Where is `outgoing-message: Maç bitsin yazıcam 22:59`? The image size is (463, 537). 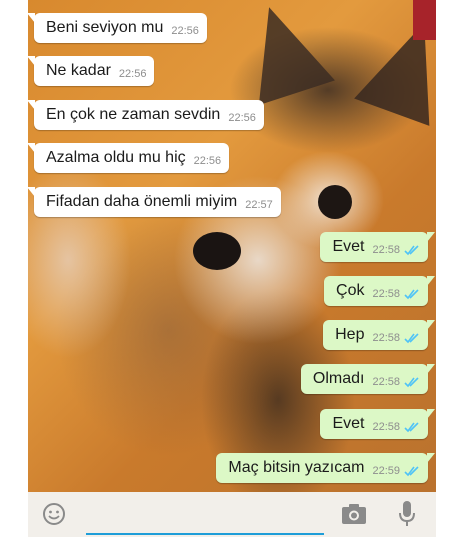 outgoing-message: Maç bitsin yazıcam 22:59 is located at coordinates (325, 468).